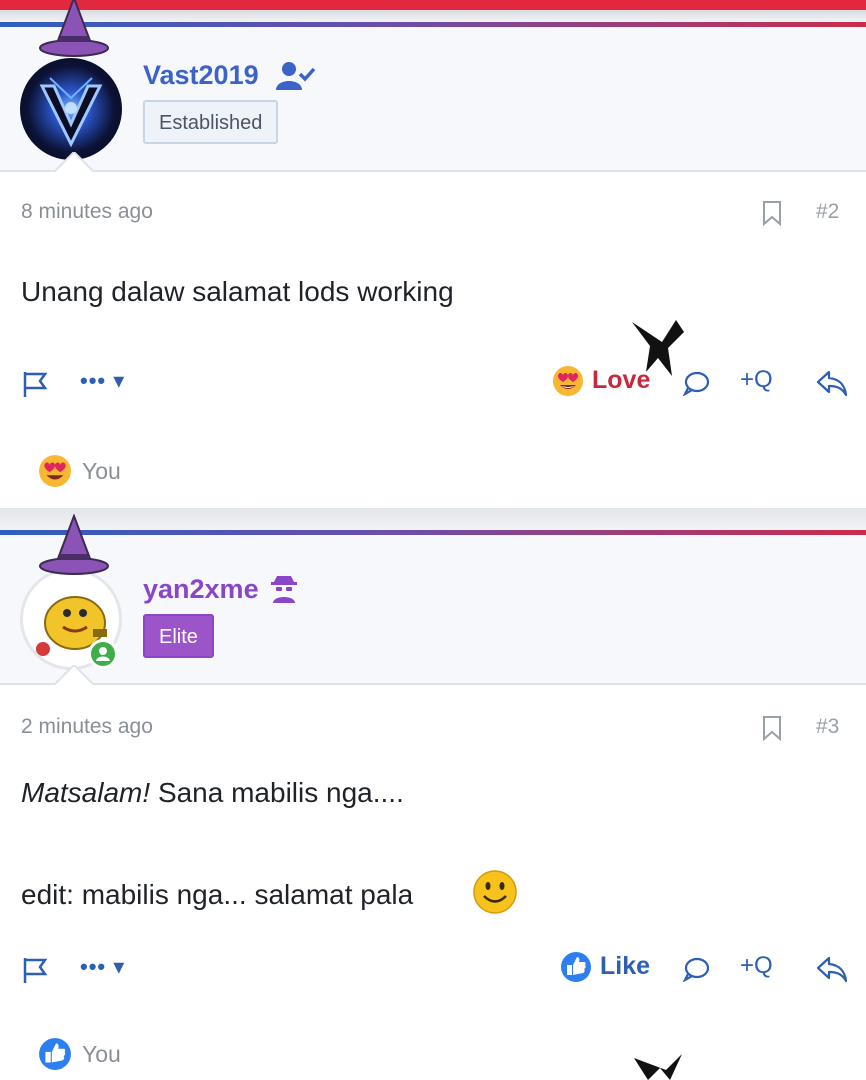  I want to click on smile-emoji, so click(495, 892).